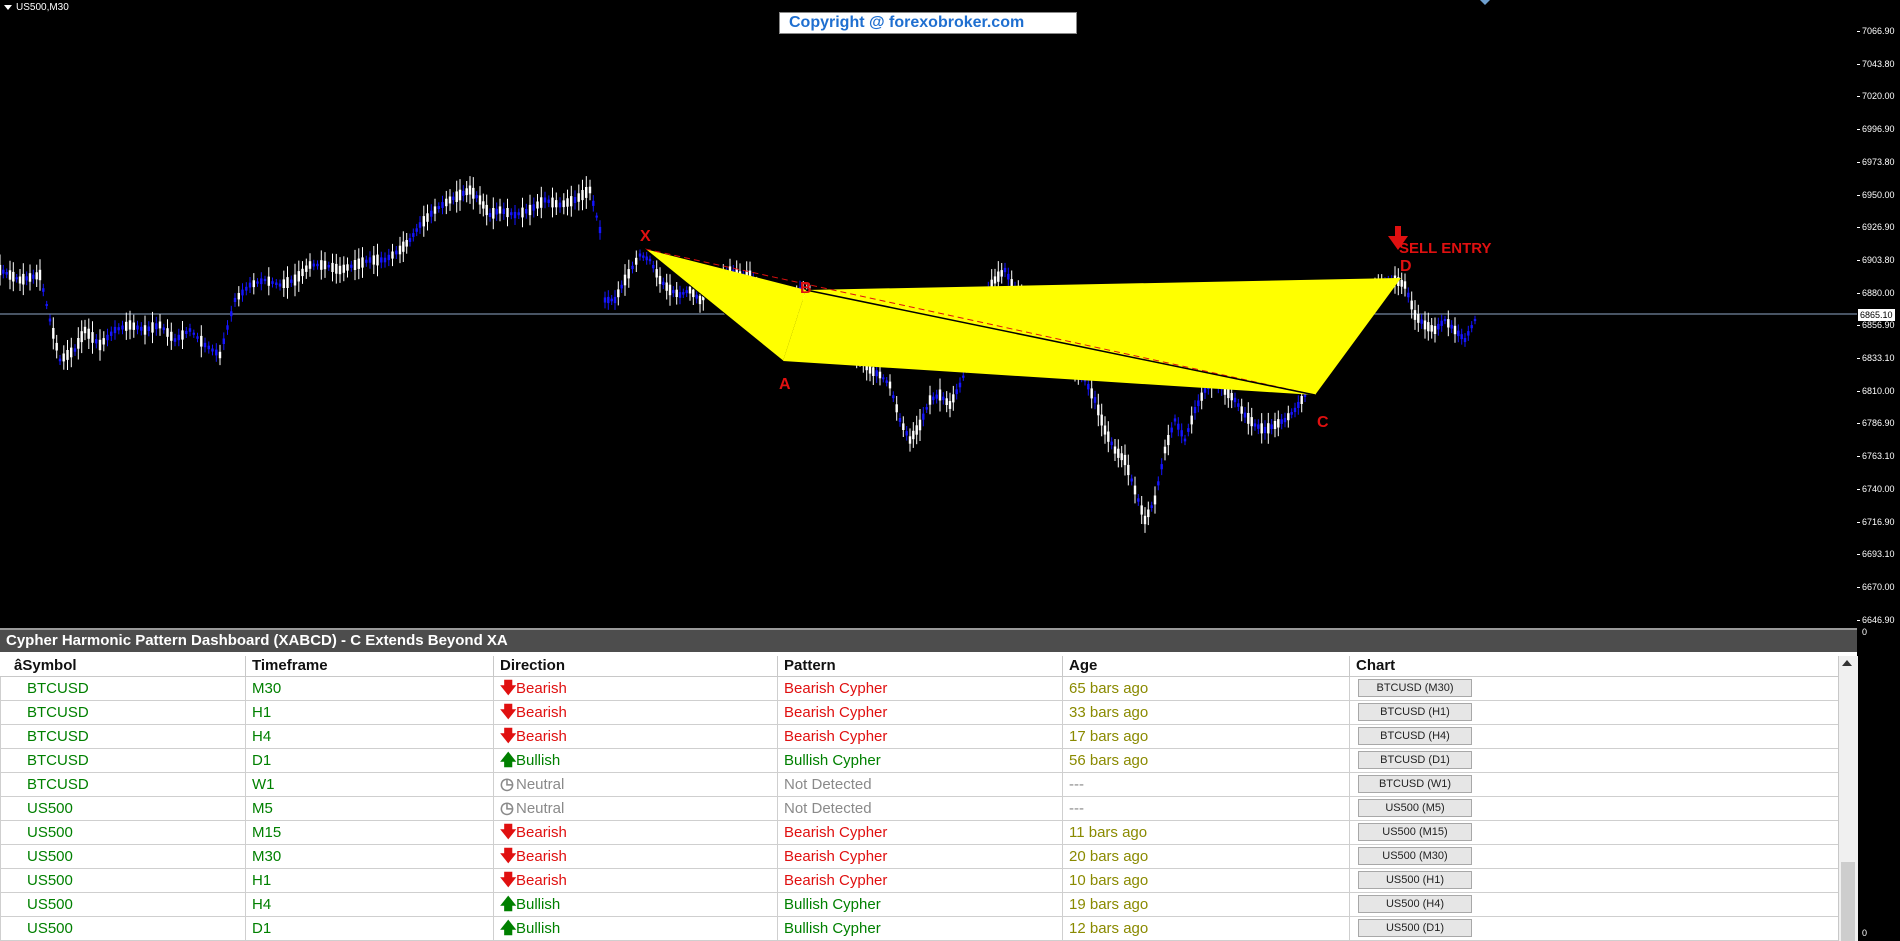  What do you see at coordinates (1205, 712) in the screenshot?
I see `age-cell: 33 bars ago` at bounding box center [1205, 712].